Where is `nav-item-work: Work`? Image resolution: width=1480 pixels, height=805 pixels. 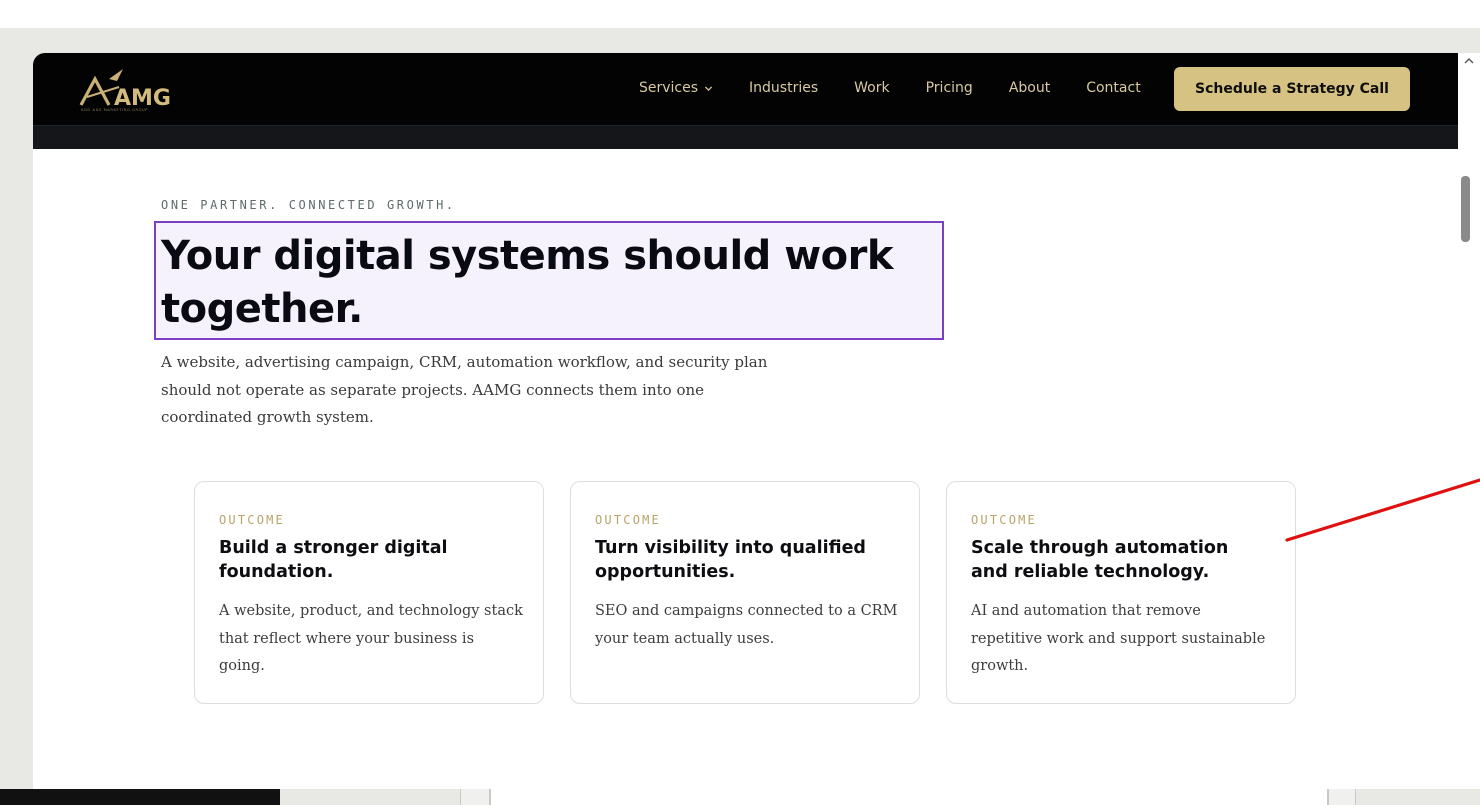 nav-item-work: Work is located at coordinates (871, 88).